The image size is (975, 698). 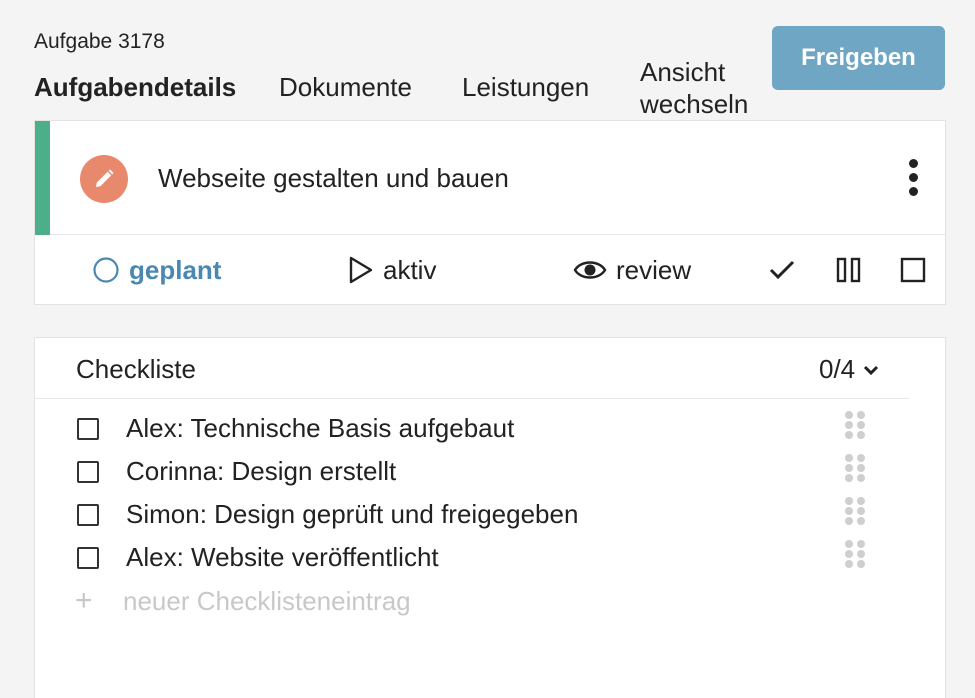 What do you see at coordinates (345, 87) in the screenshot?
I see `tab-documents: Dokumente` at bounding box center [345, 87].